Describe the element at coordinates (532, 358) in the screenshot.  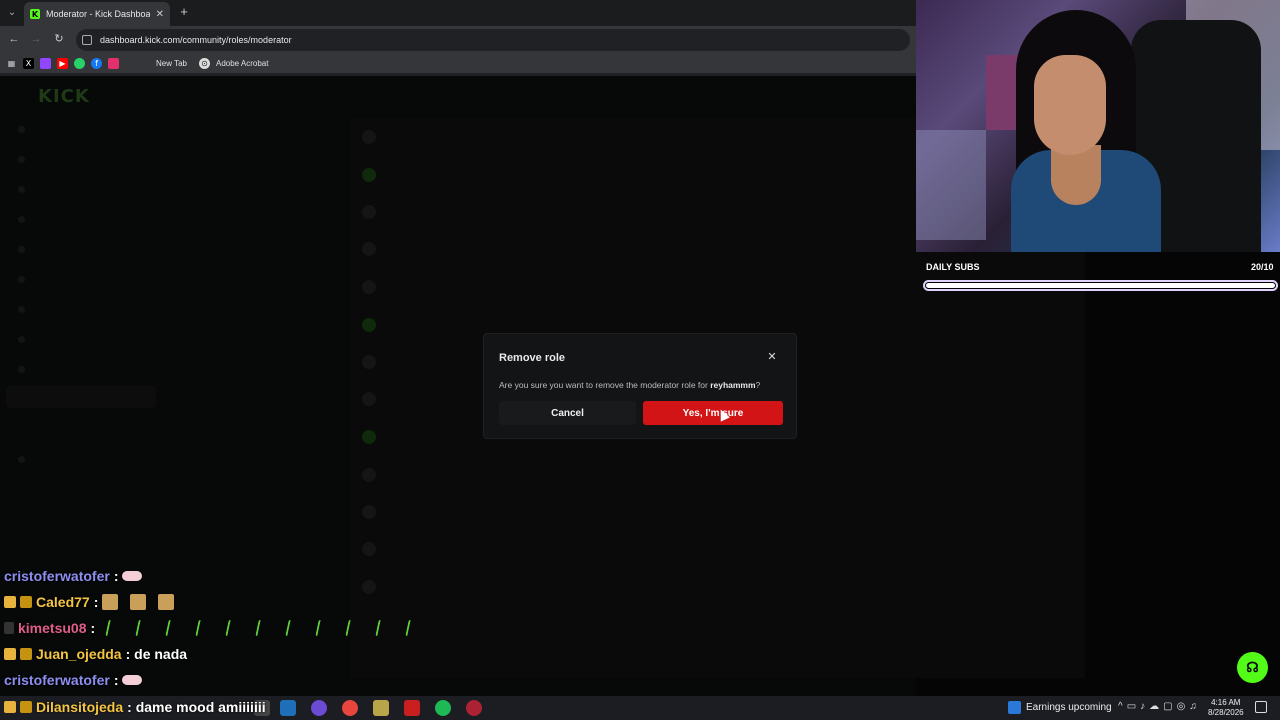
I see `dialog-title: Remove role` at that location.